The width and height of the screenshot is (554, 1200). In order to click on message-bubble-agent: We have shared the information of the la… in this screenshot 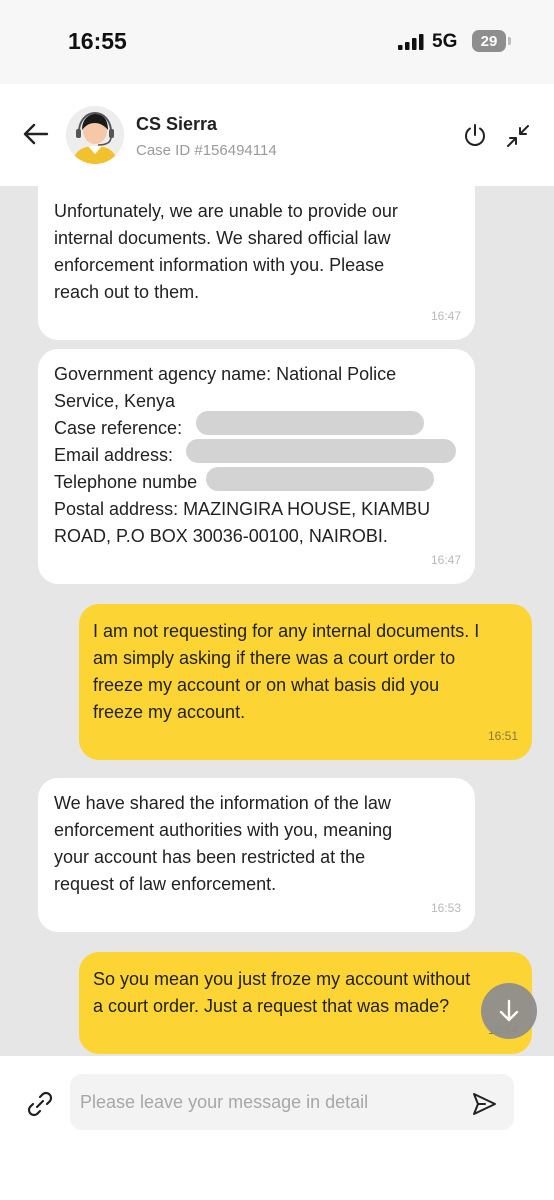, I will do `click(256, 855)`.